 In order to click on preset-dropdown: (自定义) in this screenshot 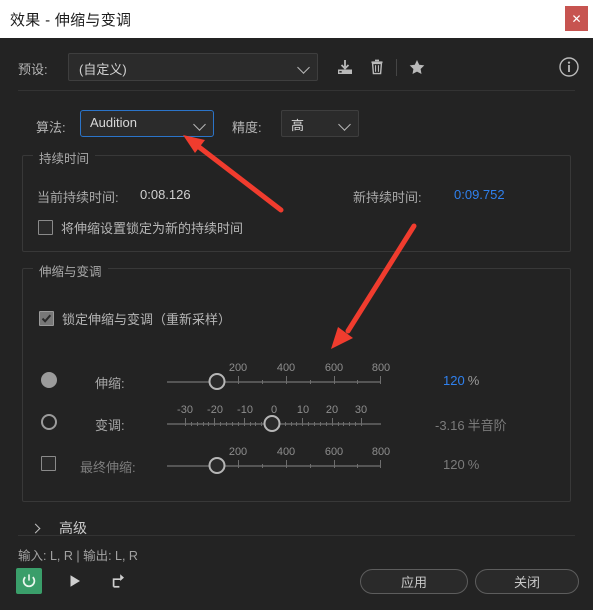, I will do `click(193, 67)`.